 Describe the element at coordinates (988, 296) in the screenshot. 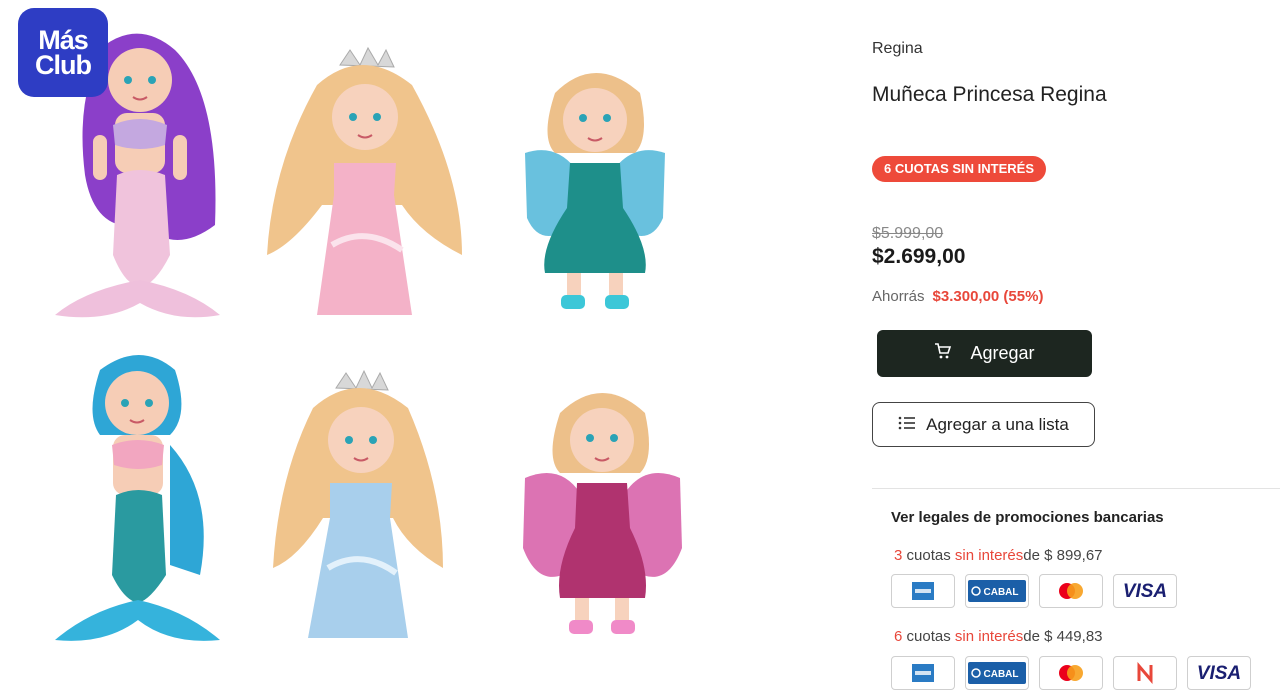

I see `savings-amount: $3.300,00 (55%)` at that location.